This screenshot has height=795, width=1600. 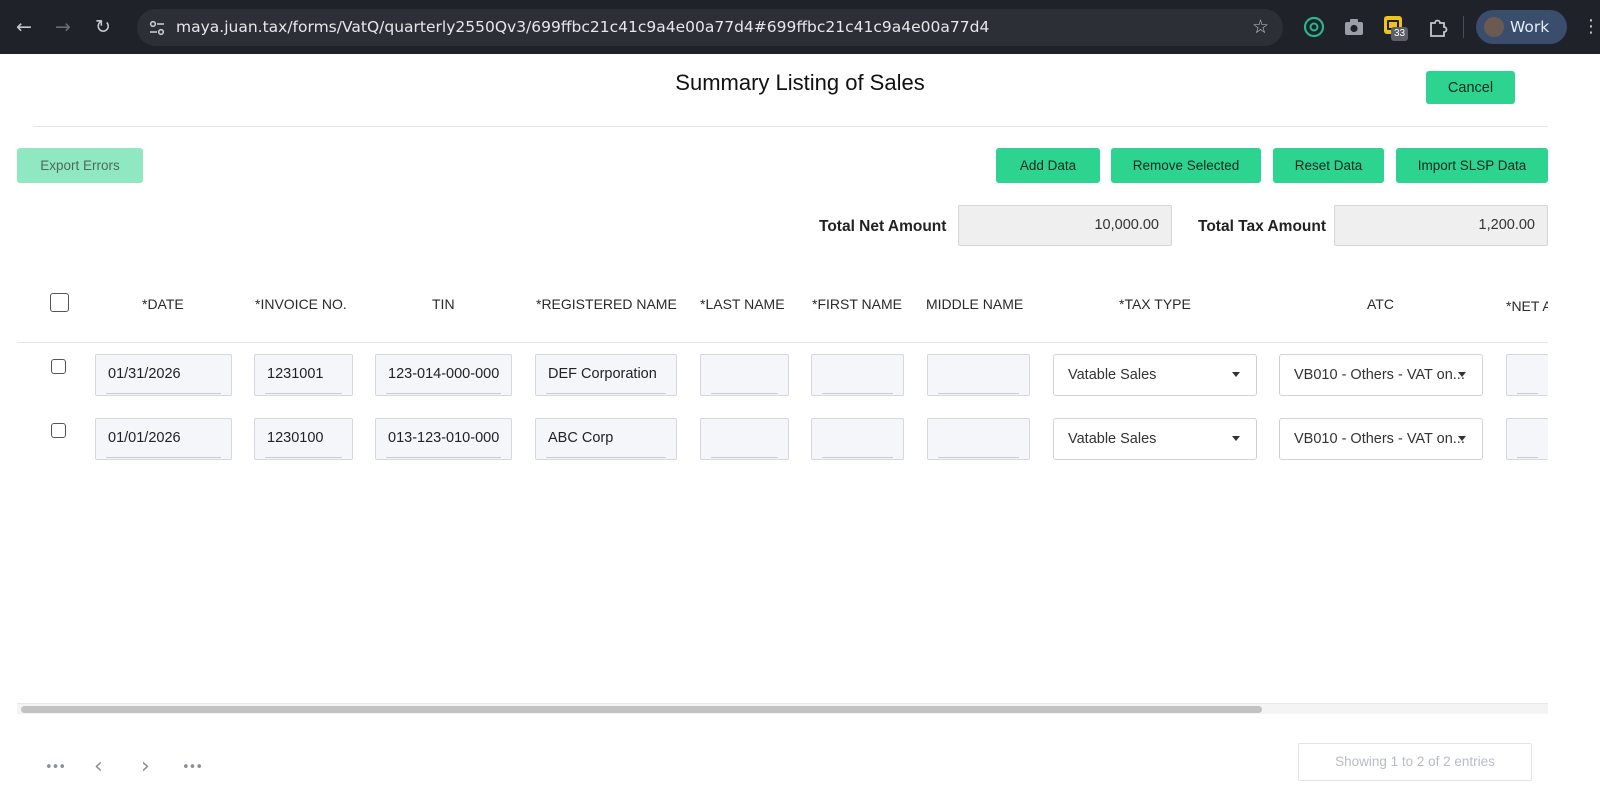 I want to click on reload-icon: ↻, so click(x=103, y=27).